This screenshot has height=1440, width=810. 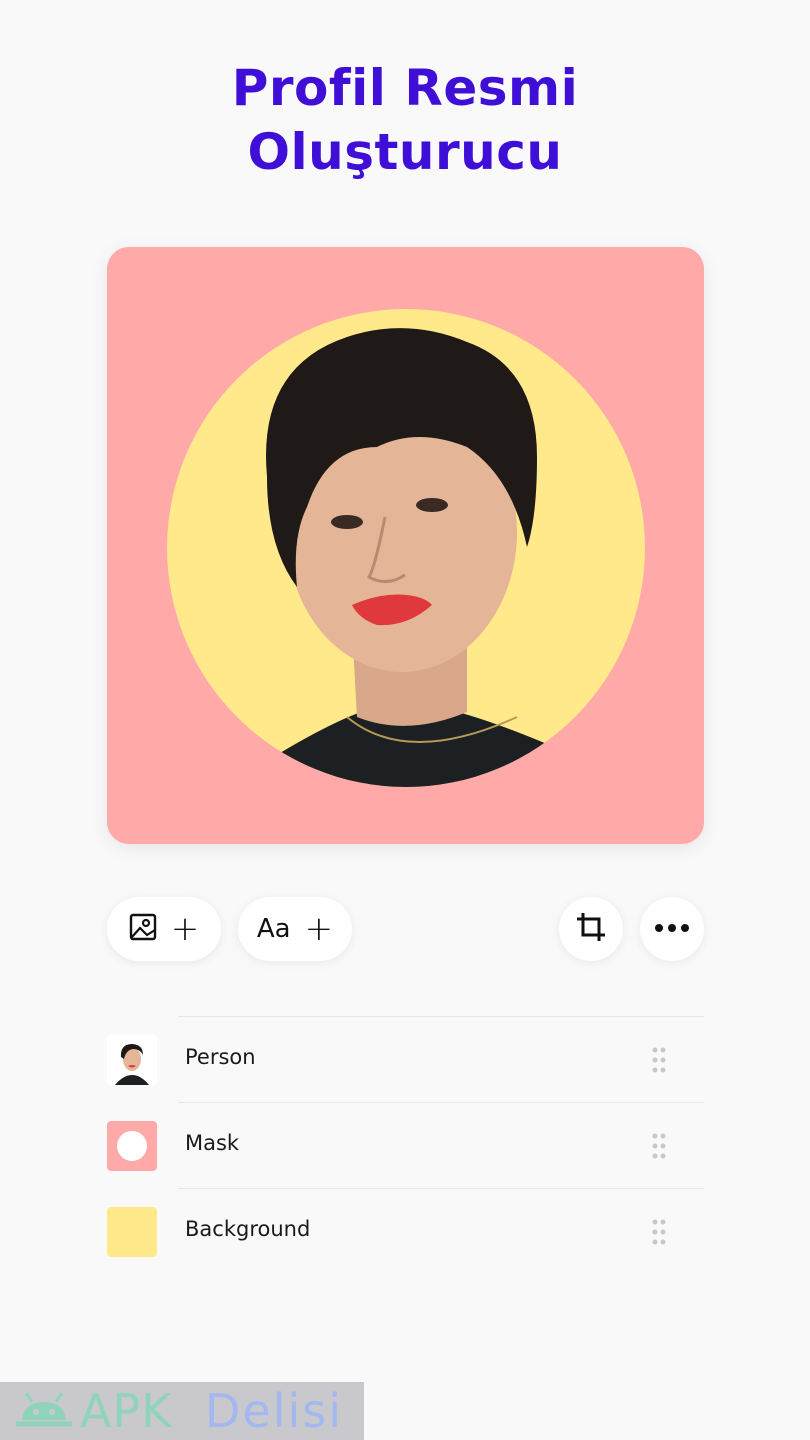 I want to click on more-options-button, so click(x=672, y=929).